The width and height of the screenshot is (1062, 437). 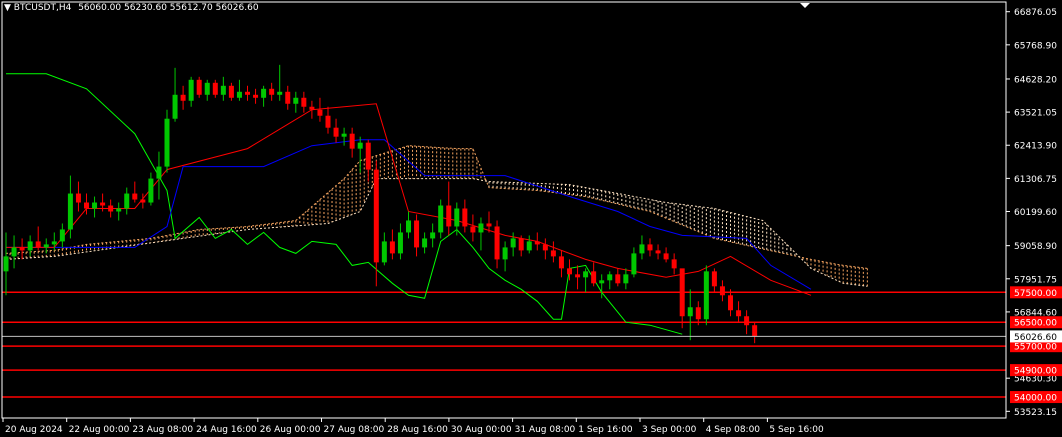 What do you see at coordinates (1035, 114) in the screenshot?
I see `price-tick-label: 63521.05` at bounding box center [1035, 114].